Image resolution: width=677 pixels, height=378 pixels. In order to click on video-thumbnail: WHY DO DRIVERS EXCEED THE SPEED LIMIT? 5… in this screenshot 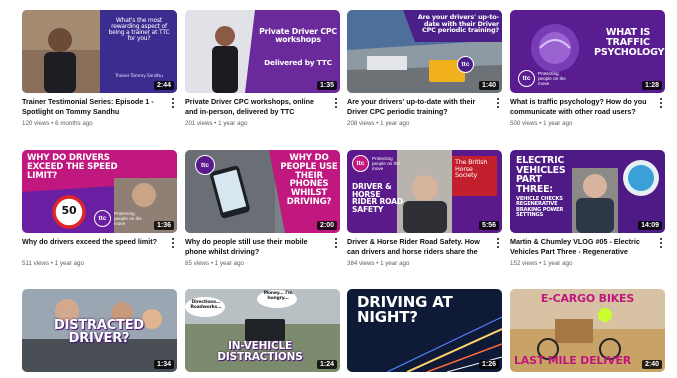, I will do `click(99, 191)`.